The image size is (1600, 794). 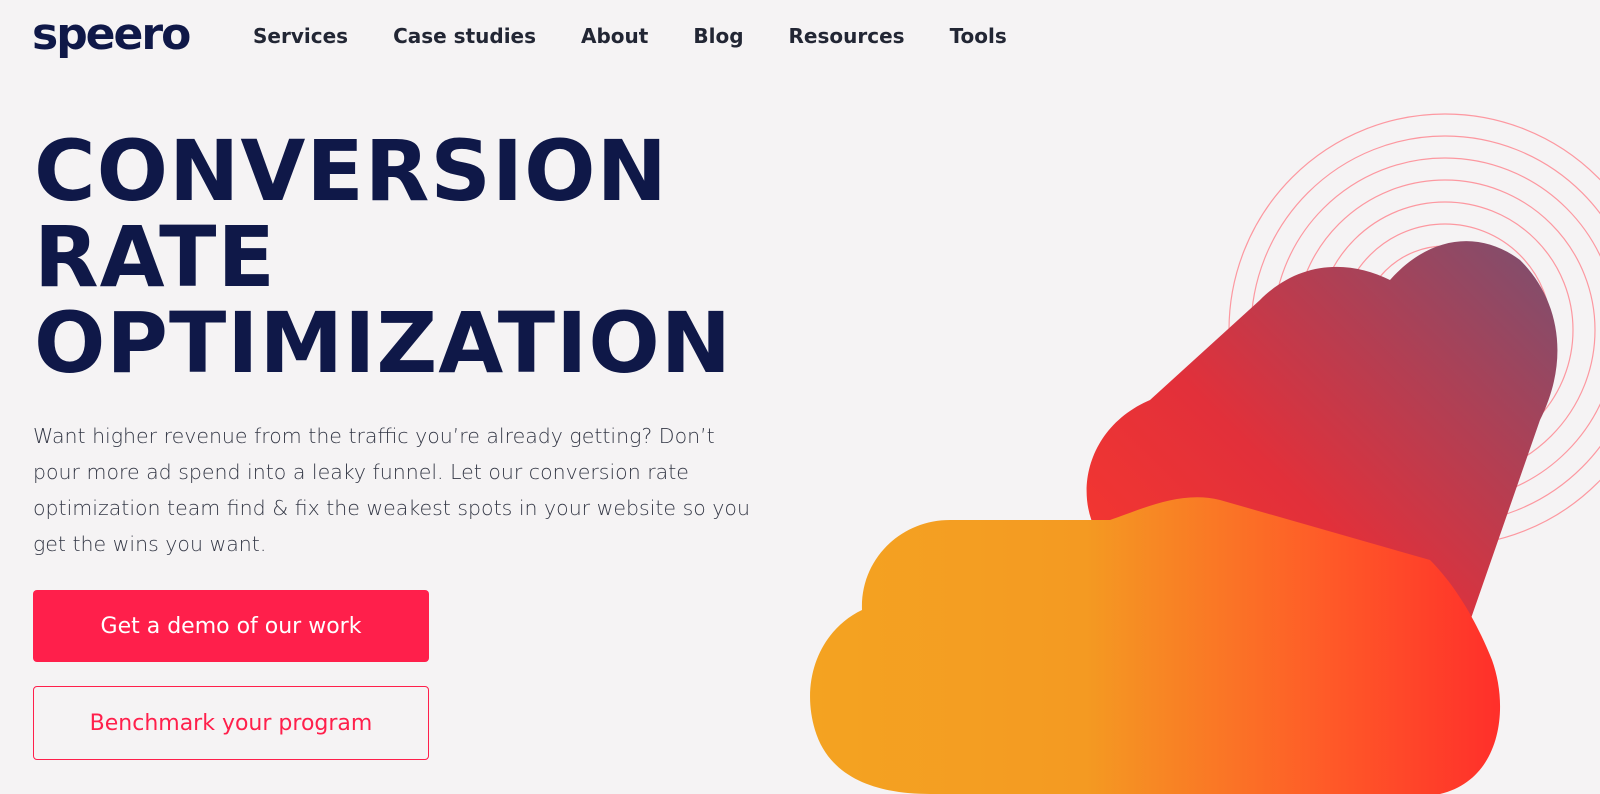 What do you see at coordinates (231, 723) in the screenshot?
I see `benchmark-program-button: Benchmark your program` at bounding box center [231, 723].